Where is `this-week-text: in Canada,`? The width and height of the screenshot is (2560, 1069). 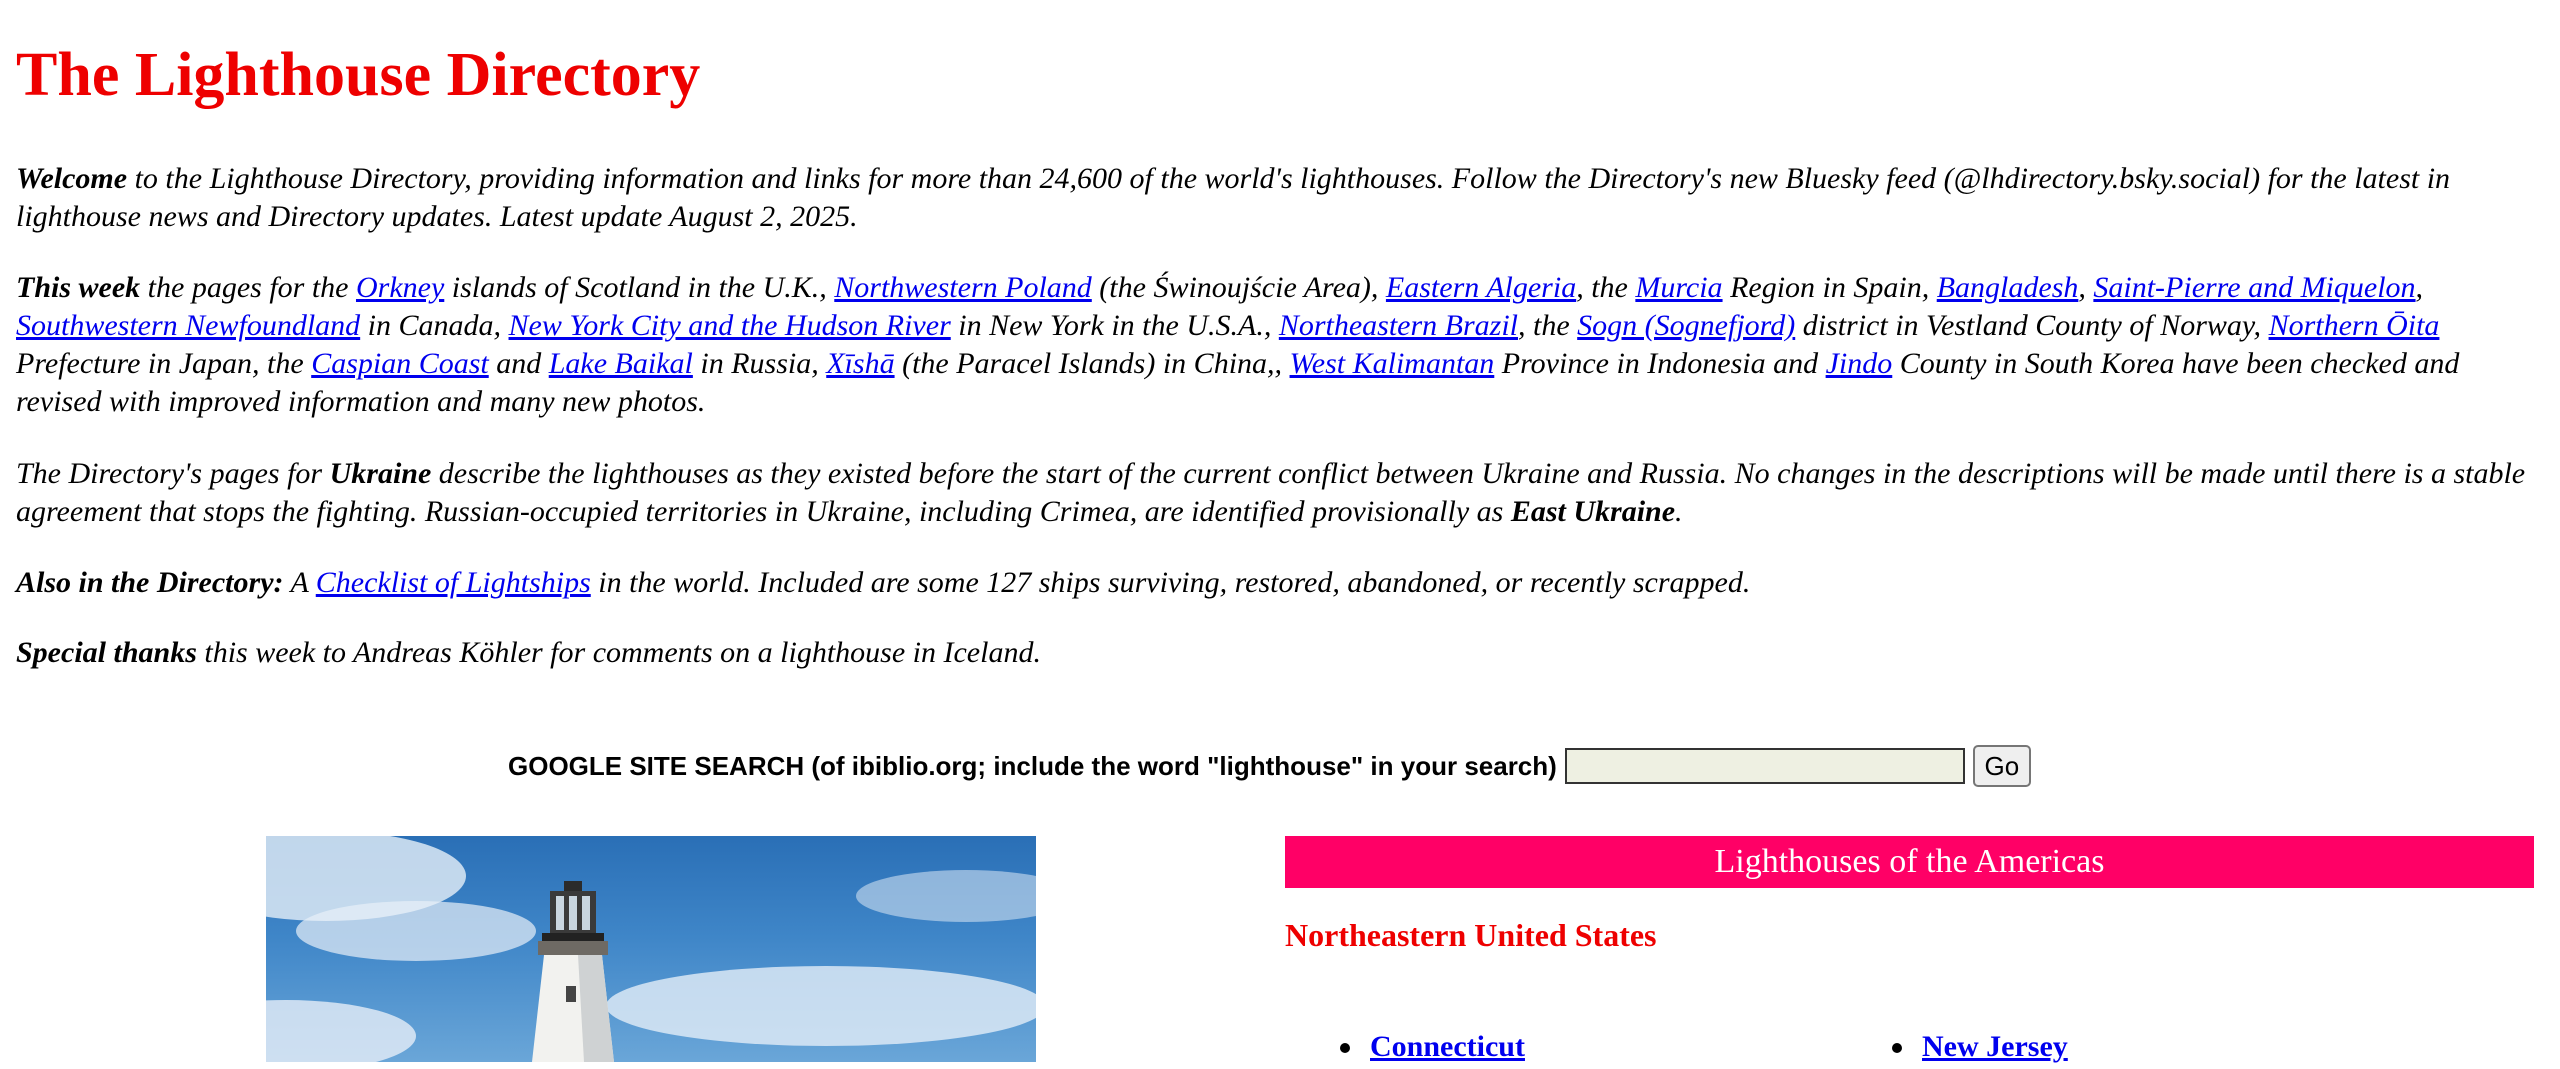
this-week-text: in Canada, is located at coordinates (434, 325).